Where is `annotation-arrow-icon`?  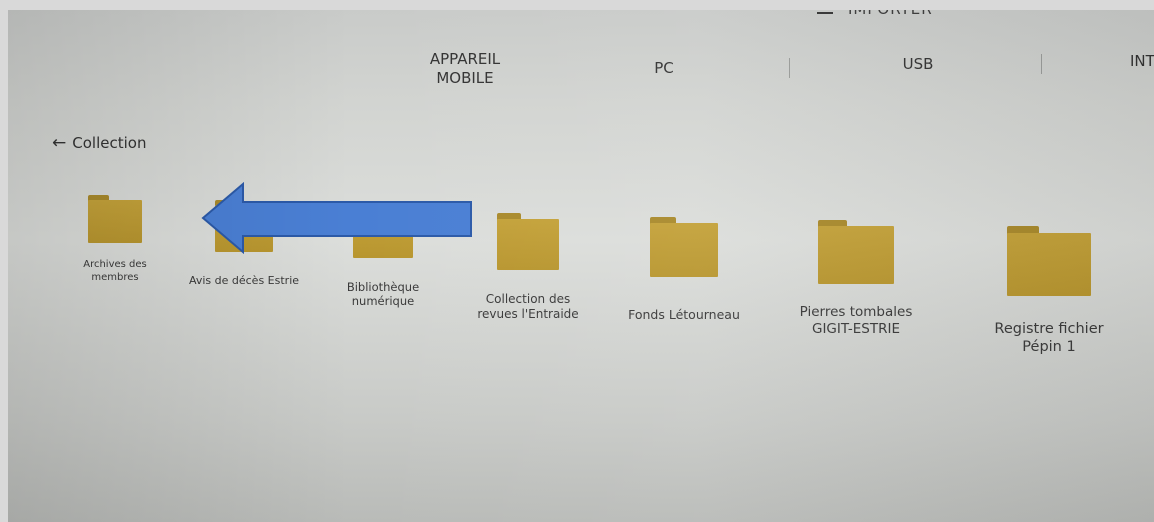
annotation-arrow-icon is located at coordinates (336, 218).